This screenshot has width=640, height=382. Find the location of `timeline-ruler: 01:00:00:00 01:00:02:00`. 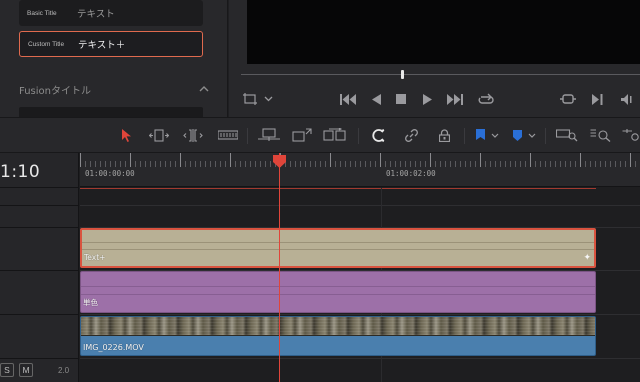

timeline-ruler: 01:00:00:00 01:00:02:00 is located at coordinates (360, 170).